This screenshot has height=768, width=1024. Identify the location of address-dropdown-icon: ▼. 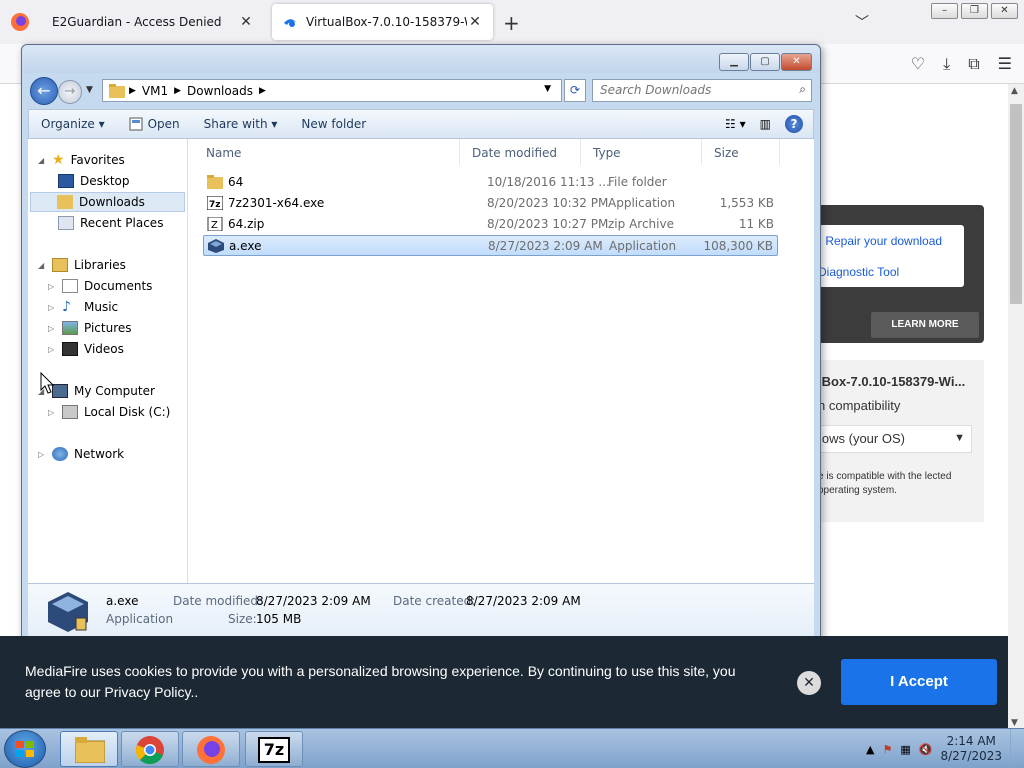
(547, 89).